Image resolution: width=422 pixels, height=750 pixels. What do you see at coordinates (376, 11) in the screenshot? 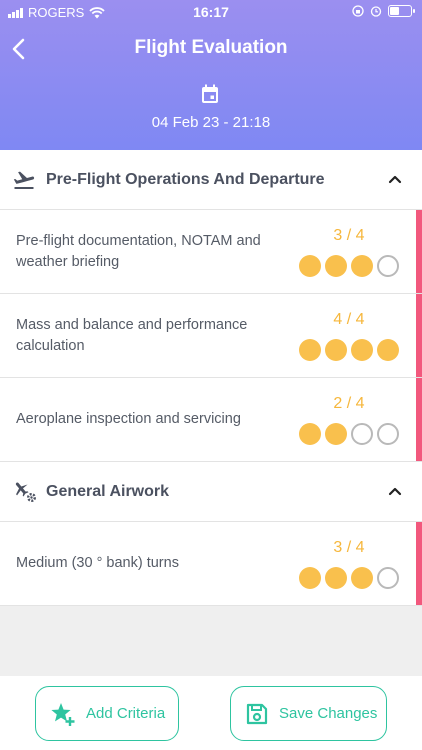
I see `alarm-icon` at bounding box center [376, 11].